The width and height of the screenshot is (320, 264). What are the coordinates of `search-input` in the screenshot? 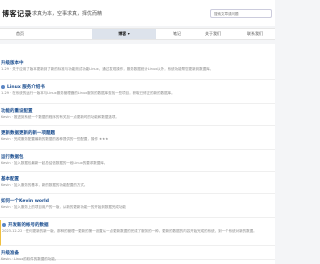 It's located at (241, 13).